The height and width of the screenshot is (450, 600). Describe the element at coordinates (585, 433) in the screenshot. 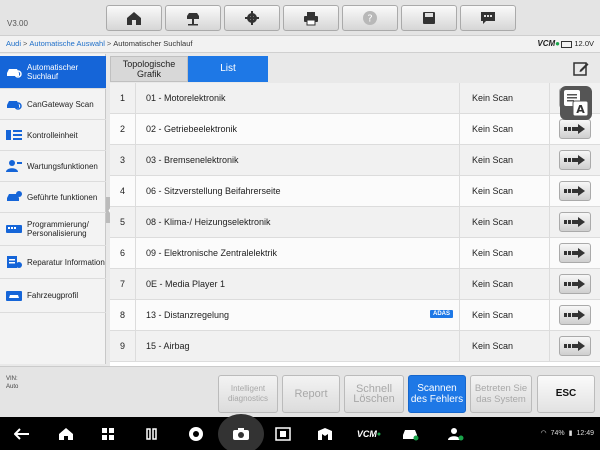

I see `clock: 12:49` at that location.